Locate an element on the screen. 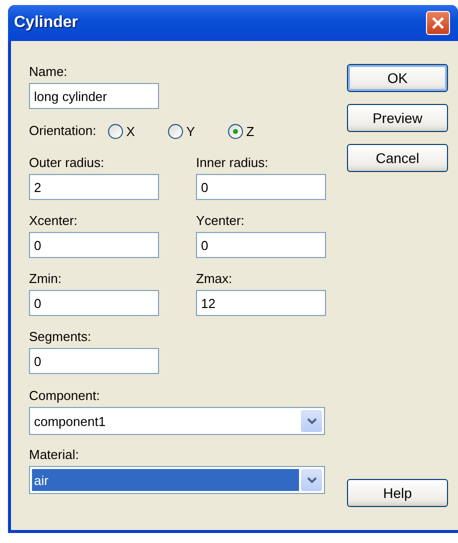 The image size is (458, 543). window-title: Cylinder is located at coordinates (46, 23).